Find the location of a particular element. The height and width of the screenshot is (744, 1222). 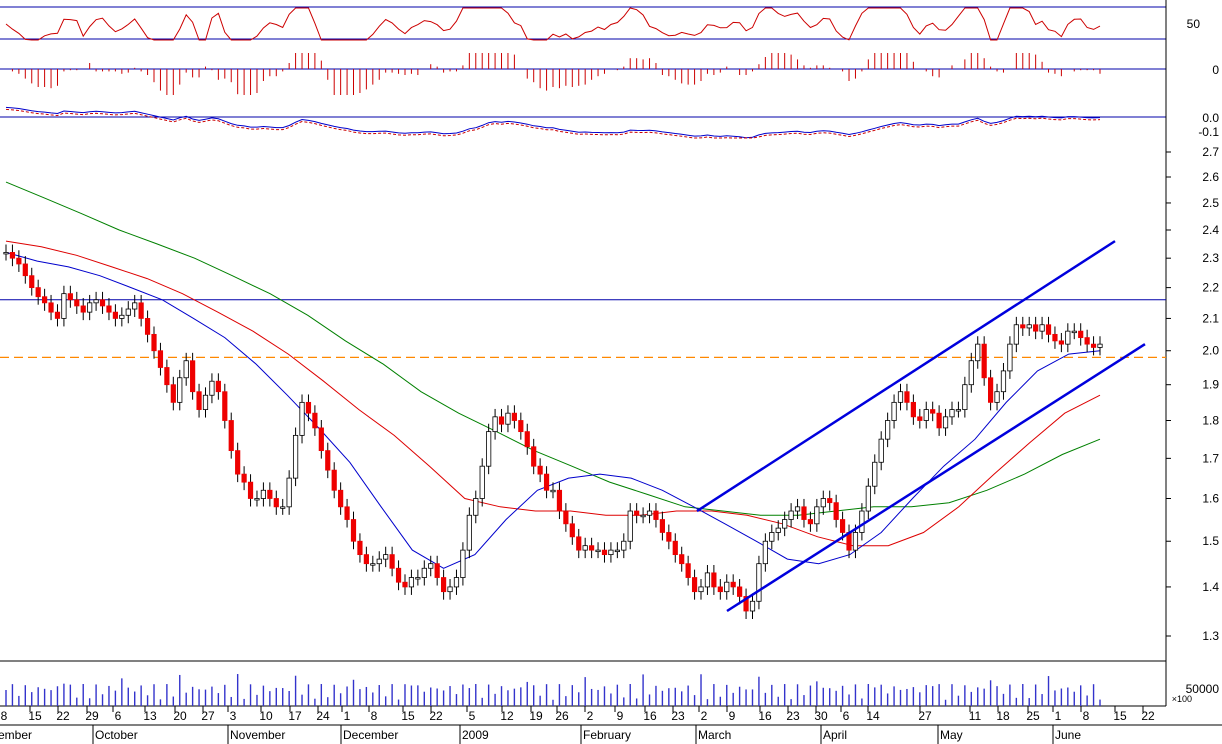

date-tick-label: 16 is located at coordinates (765, 716).